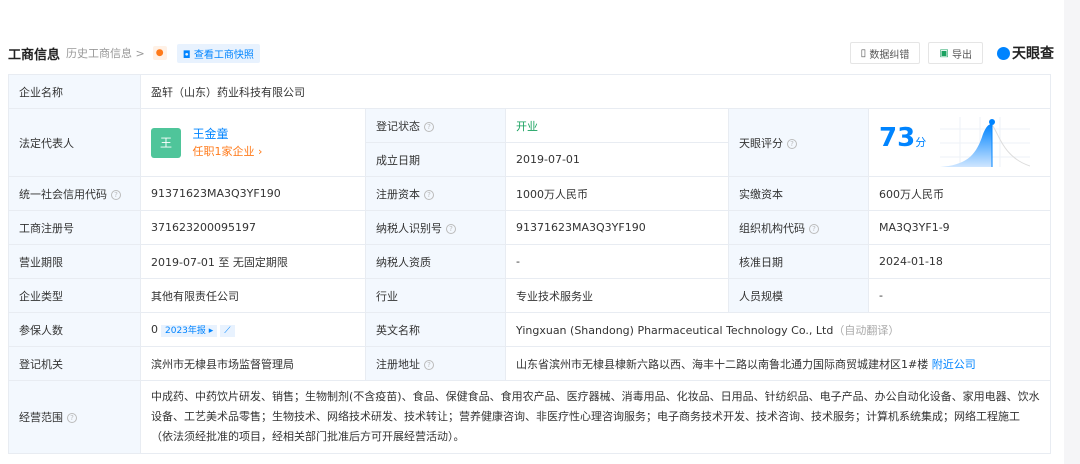  I want to click on section-title: 工商信息, so click(34, 55).